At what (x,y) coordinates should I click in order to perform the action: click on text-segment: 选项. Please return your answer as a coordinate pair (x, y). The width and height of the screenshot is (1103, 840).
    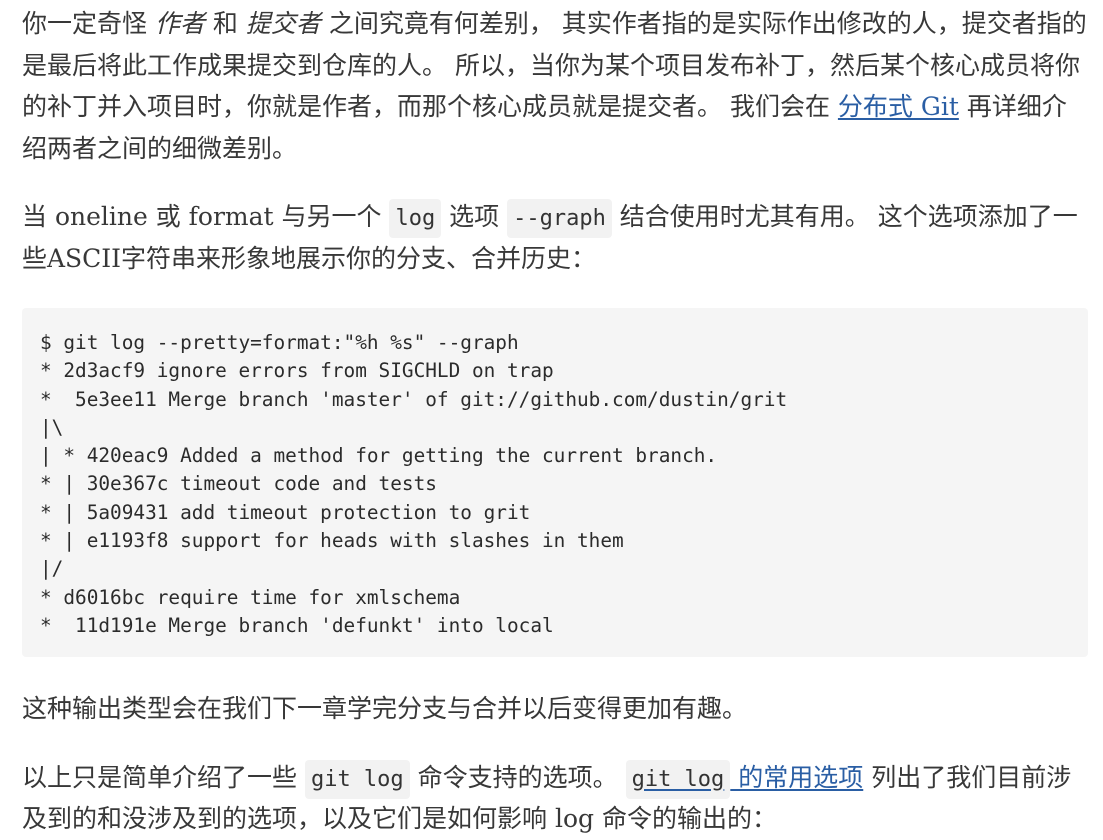
    Looking at the image, I should click on (474, 216).